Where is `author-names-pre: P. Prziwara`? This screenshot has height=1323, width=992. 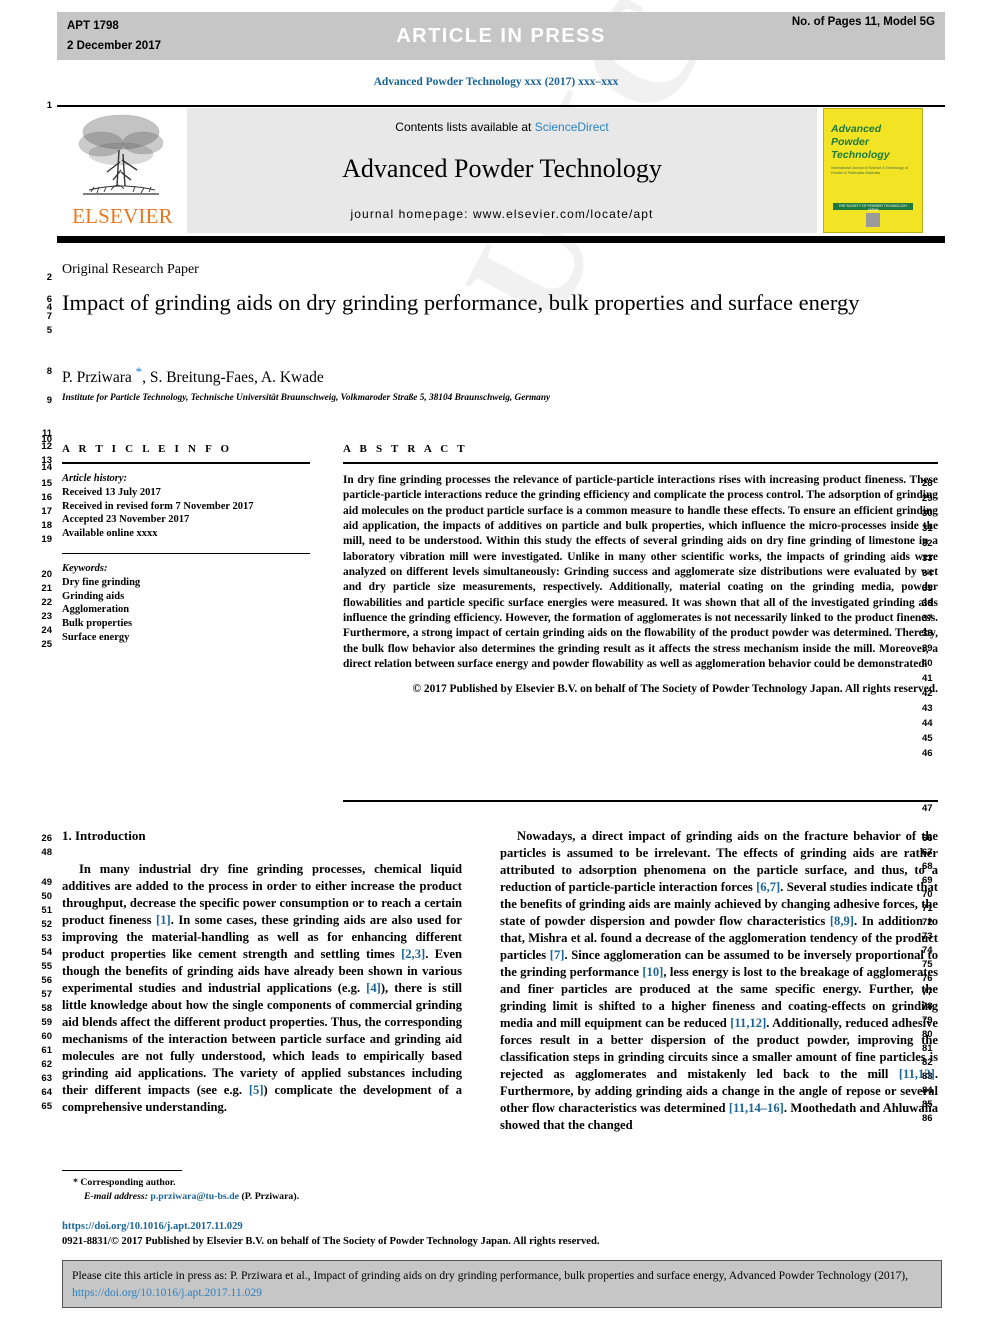
author-names-pre: P. Prziwara is located at coordinates (99, 378).